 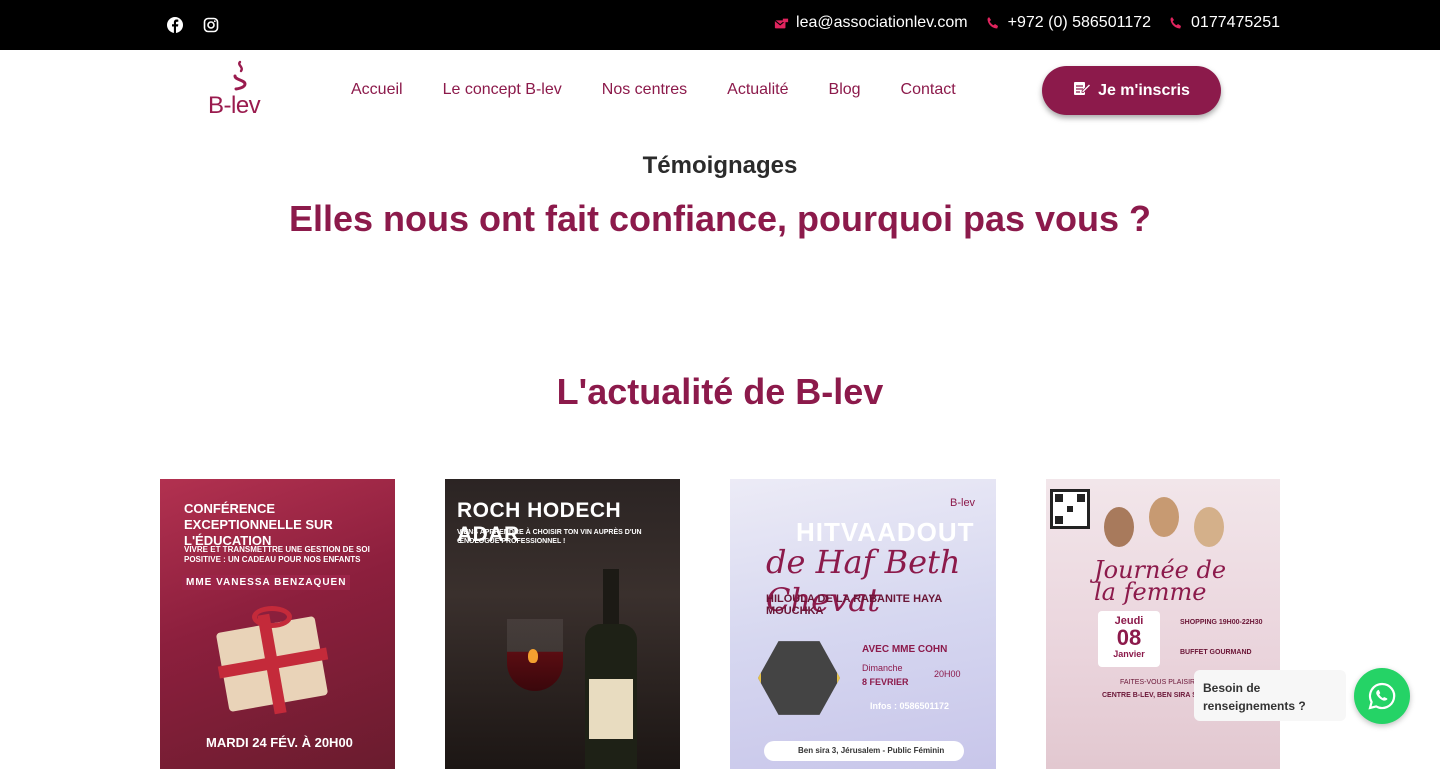 What do you see at coordinates (533, 656) in the screenshot?
I see `candle-flame-image` at bounding box center [533, 656].